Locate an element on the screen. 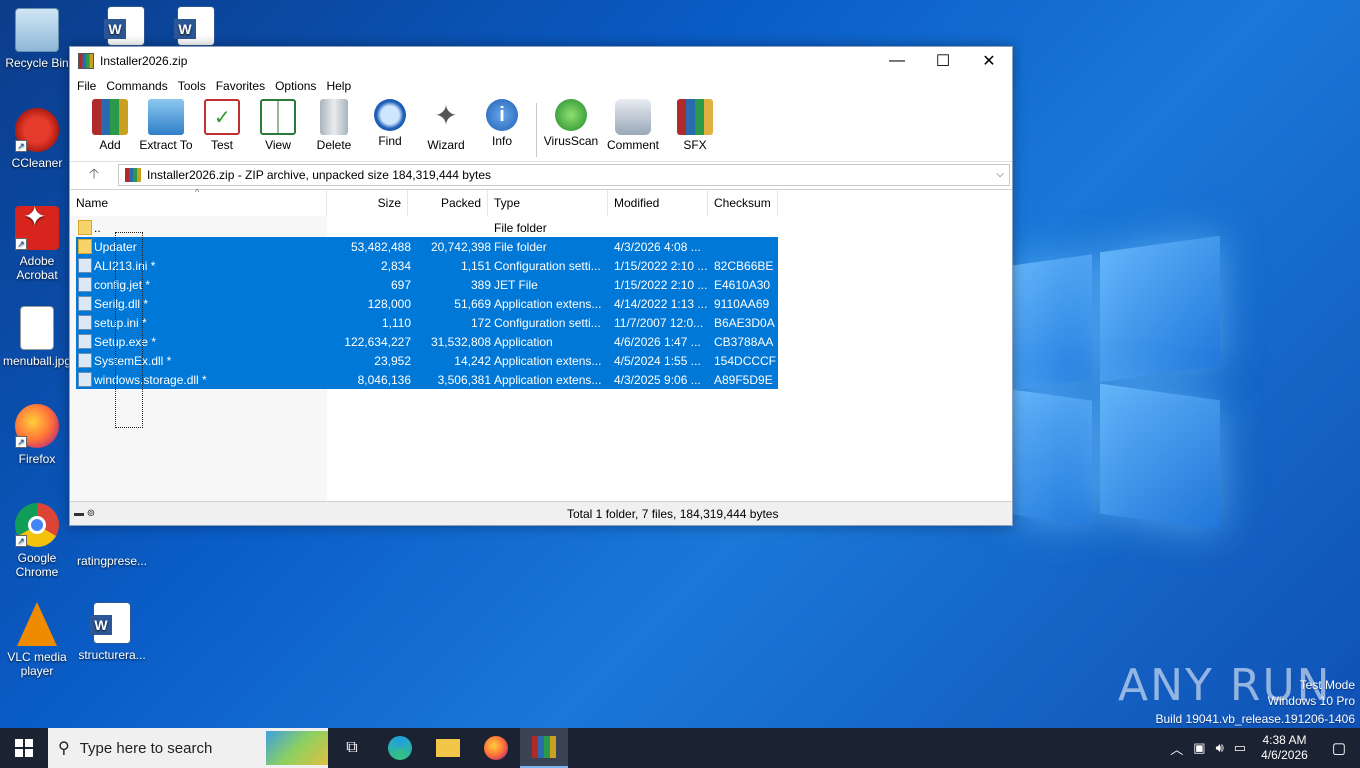  desktop-icon-adobe-acrobat: ✦ ↗ Adobe Acrobat is located at coordinates (37, 242).